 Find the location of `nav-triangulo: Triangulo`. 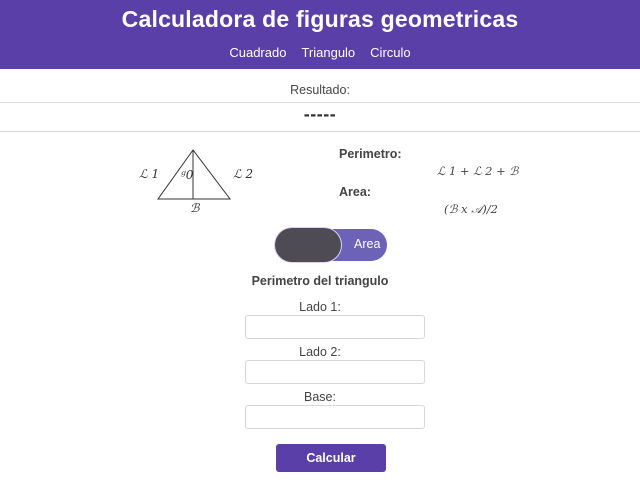

nav-triangulo: Triangulo is located at coordinates (328, 52).